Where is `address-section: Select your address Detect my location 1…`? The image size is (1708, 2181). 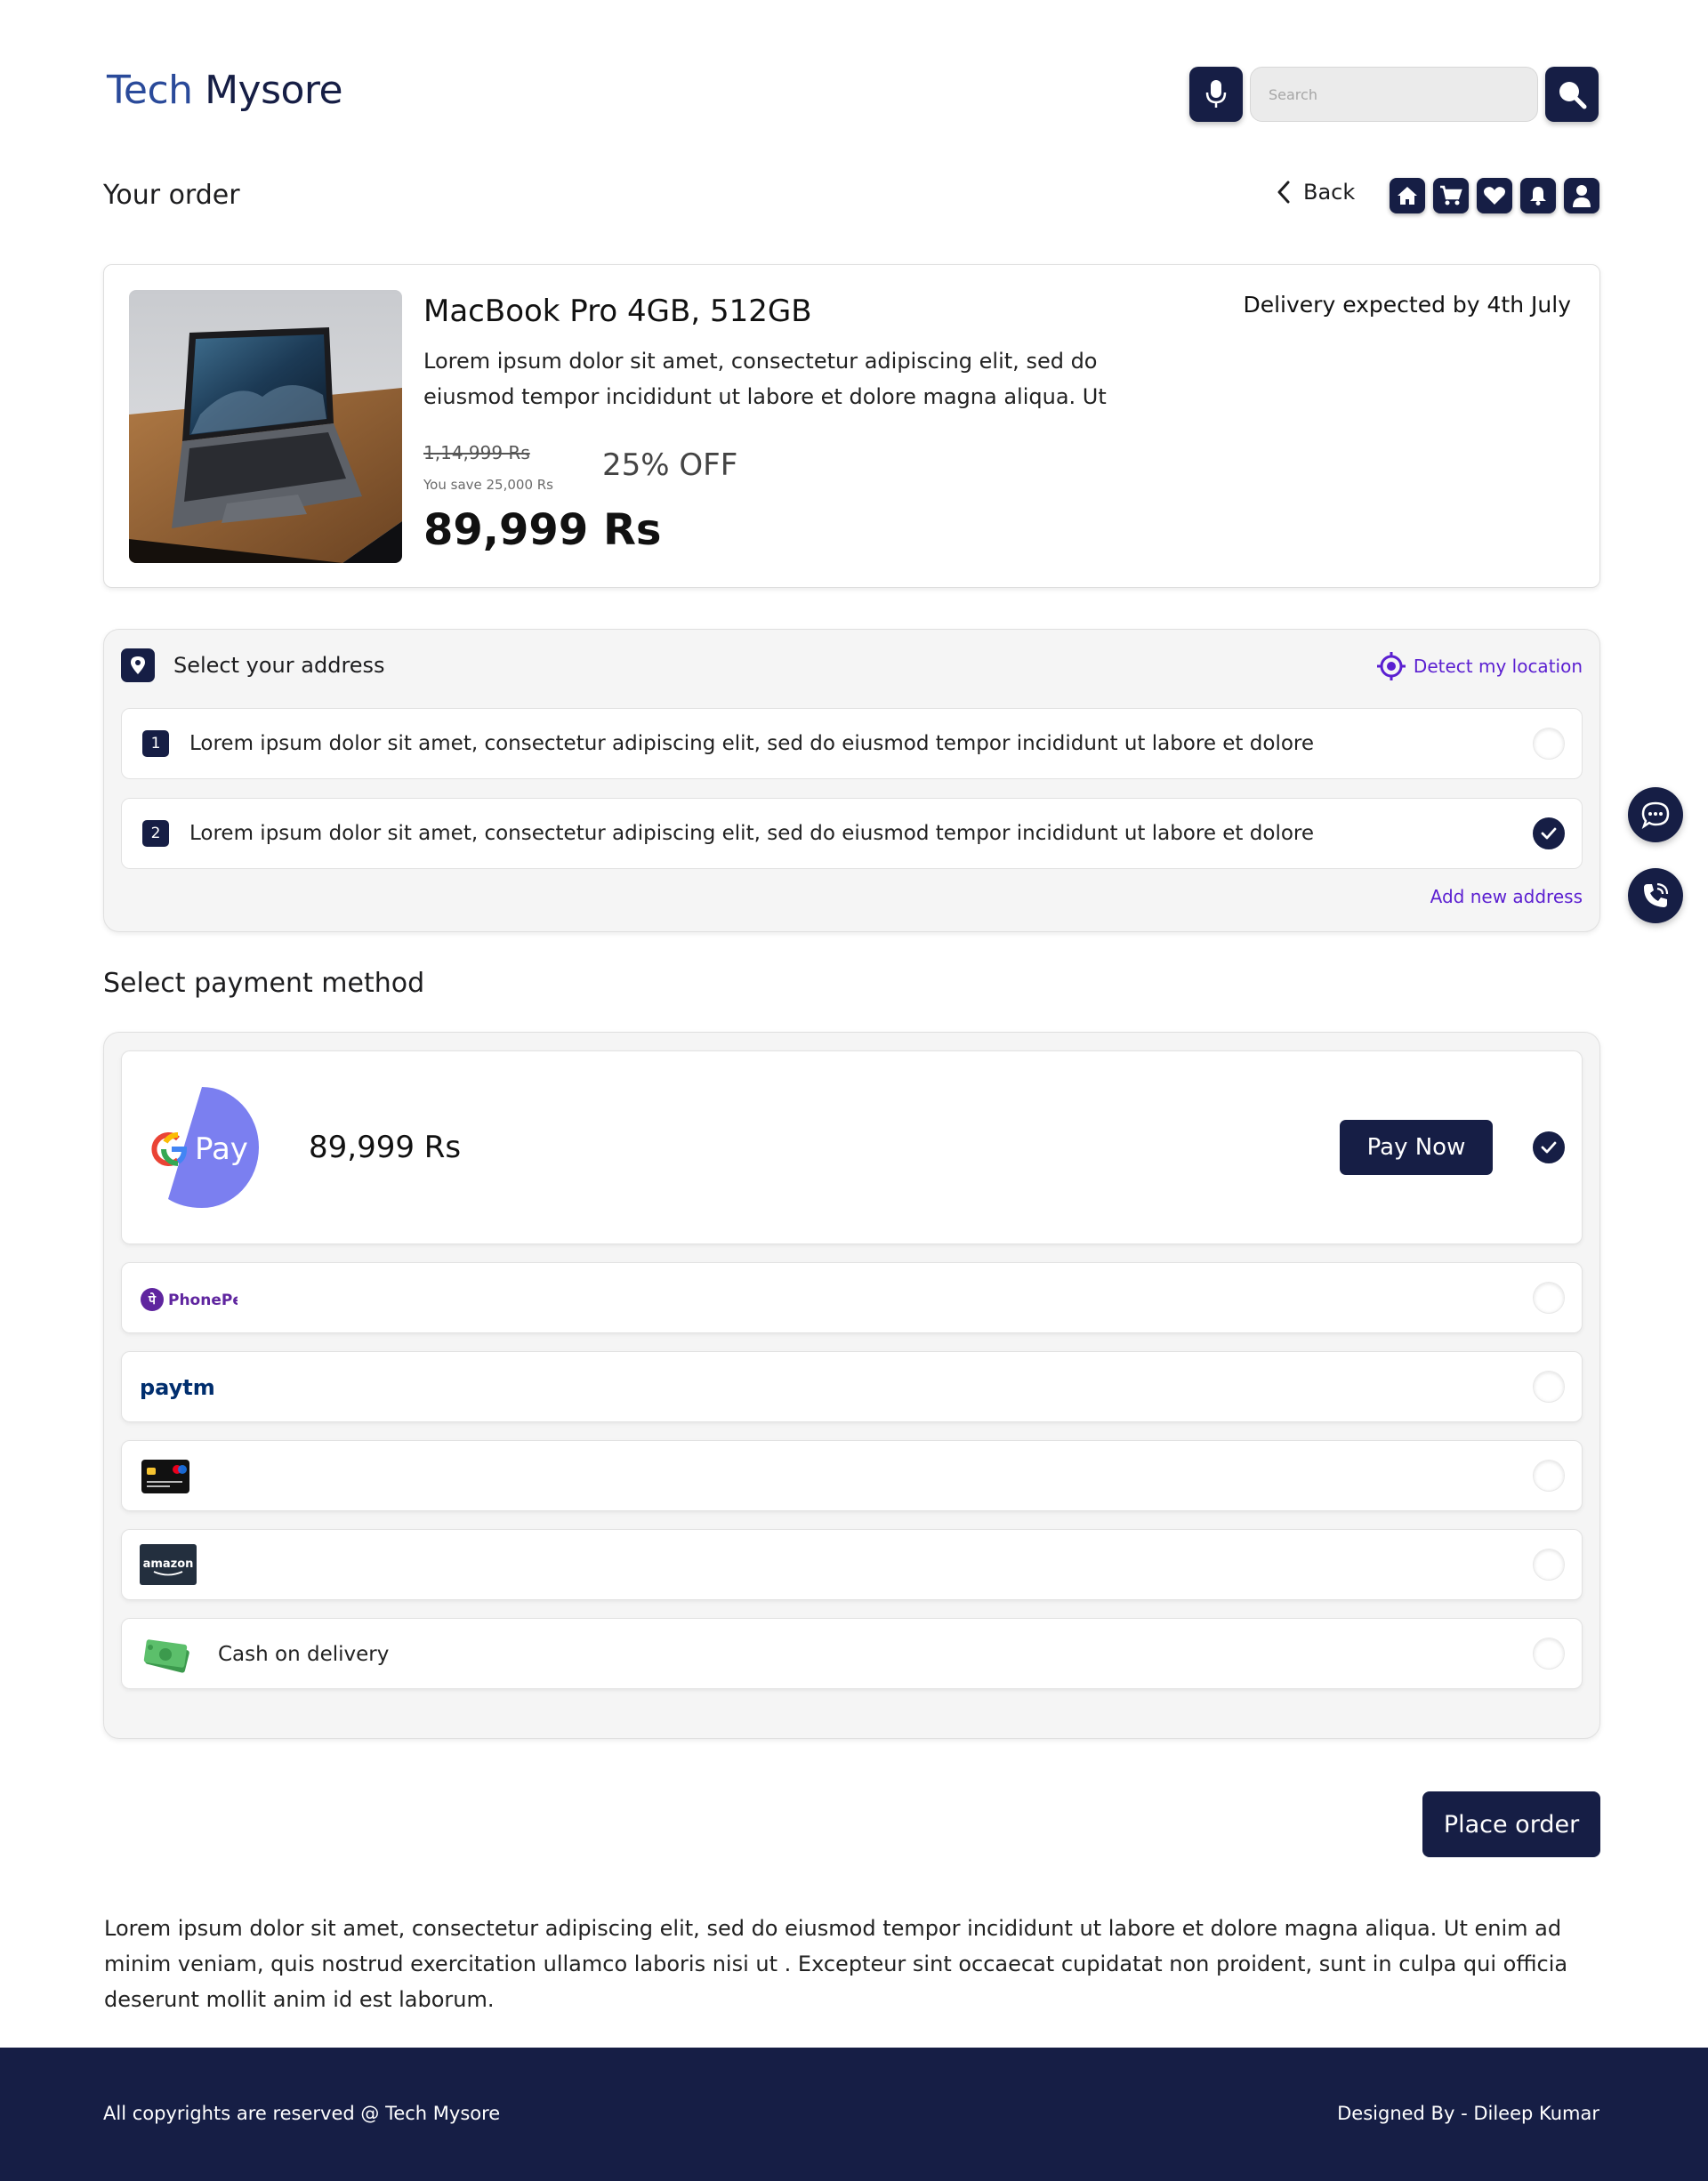 address-section: Select your address Detect my location 1… is located at coordinates (851, 781).